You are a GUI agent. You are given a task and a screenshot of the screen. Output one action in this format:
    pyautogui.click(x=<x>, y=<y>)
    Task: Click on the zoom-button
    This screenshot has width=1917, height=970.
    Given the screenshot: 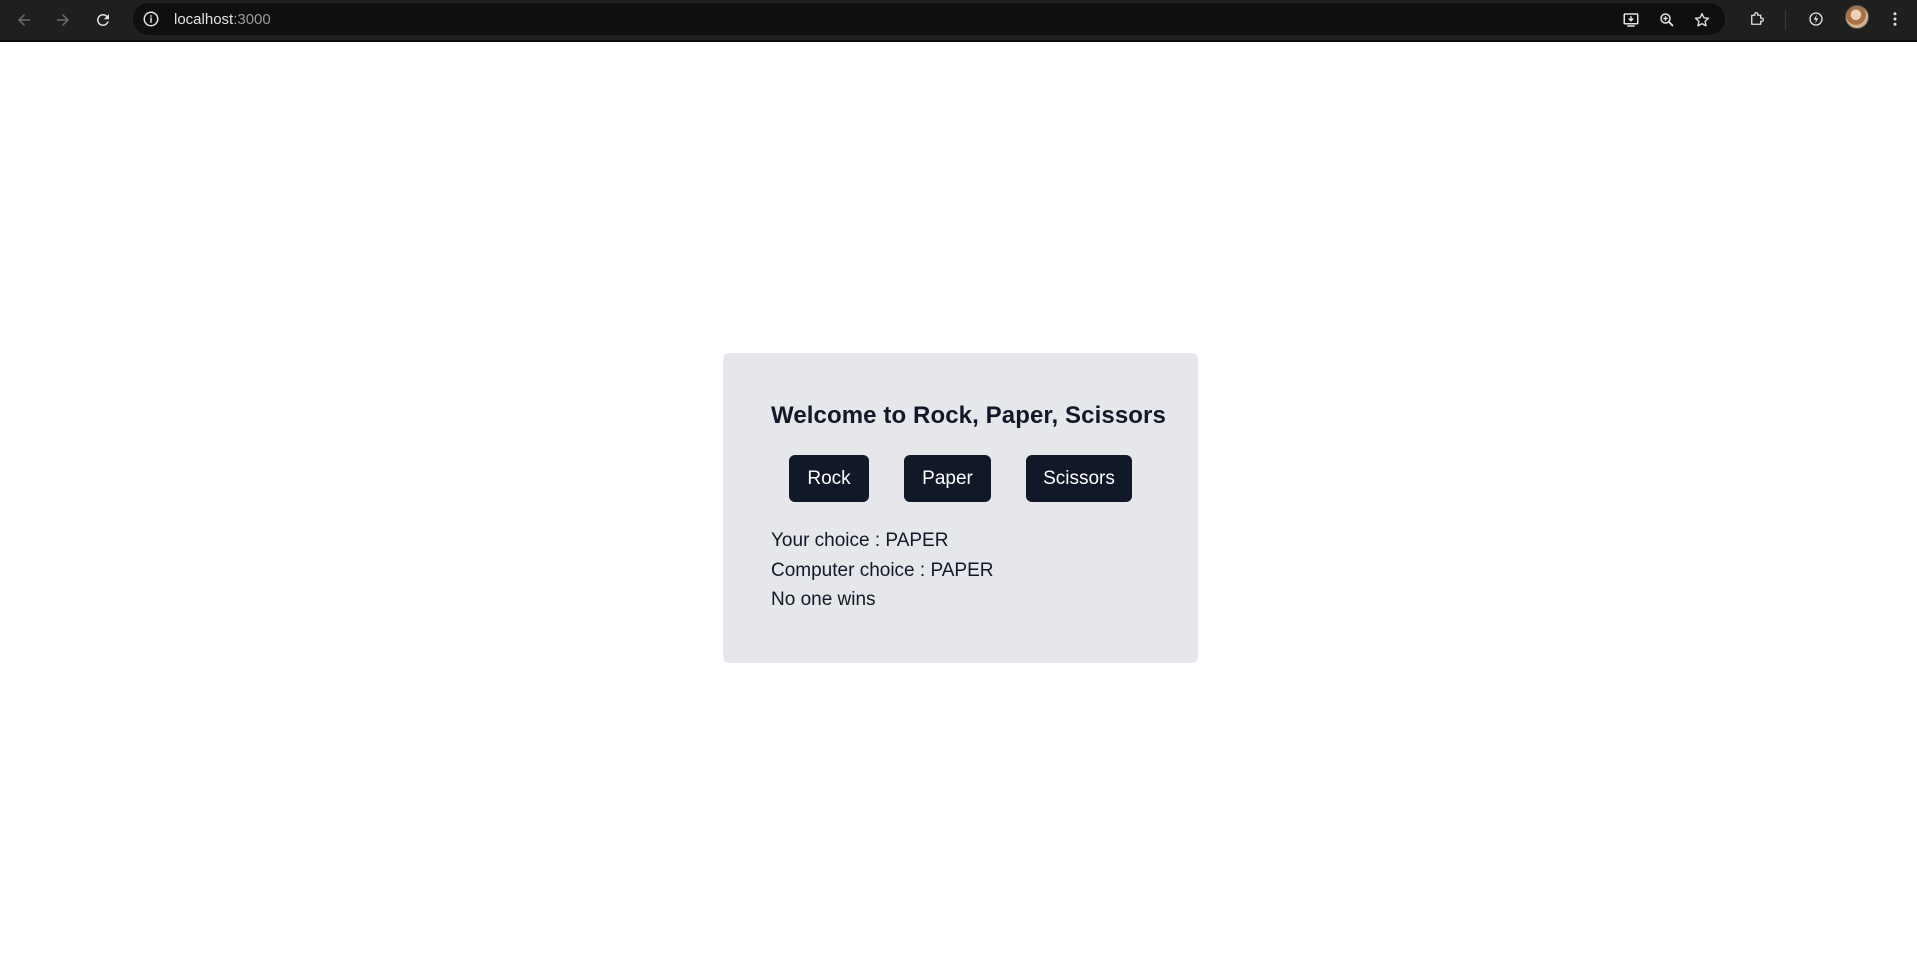 What is the action you would take?
    pyautogui.click(x=1667, y=20)
    